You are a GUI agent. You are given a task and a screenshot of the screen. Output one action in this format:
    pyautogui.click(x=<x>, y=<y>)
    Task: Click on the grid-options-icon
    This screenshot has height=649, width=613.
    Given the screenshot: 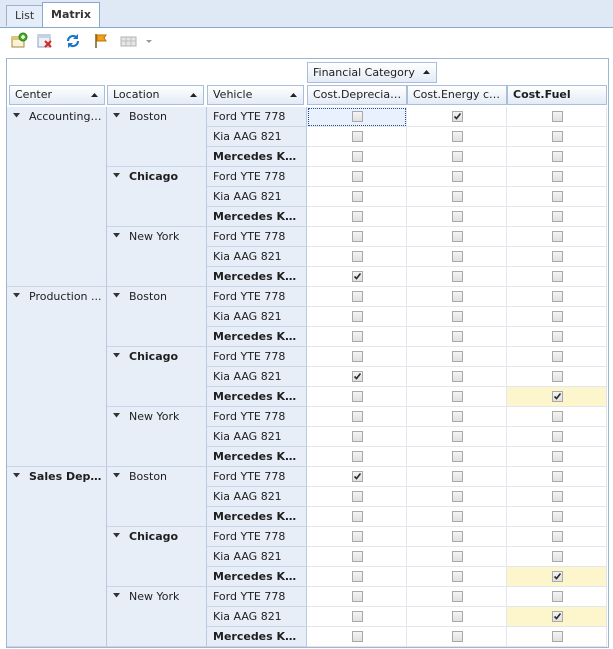 What is the action you would take?
    pyautogui.click(x=128, y=41)
    